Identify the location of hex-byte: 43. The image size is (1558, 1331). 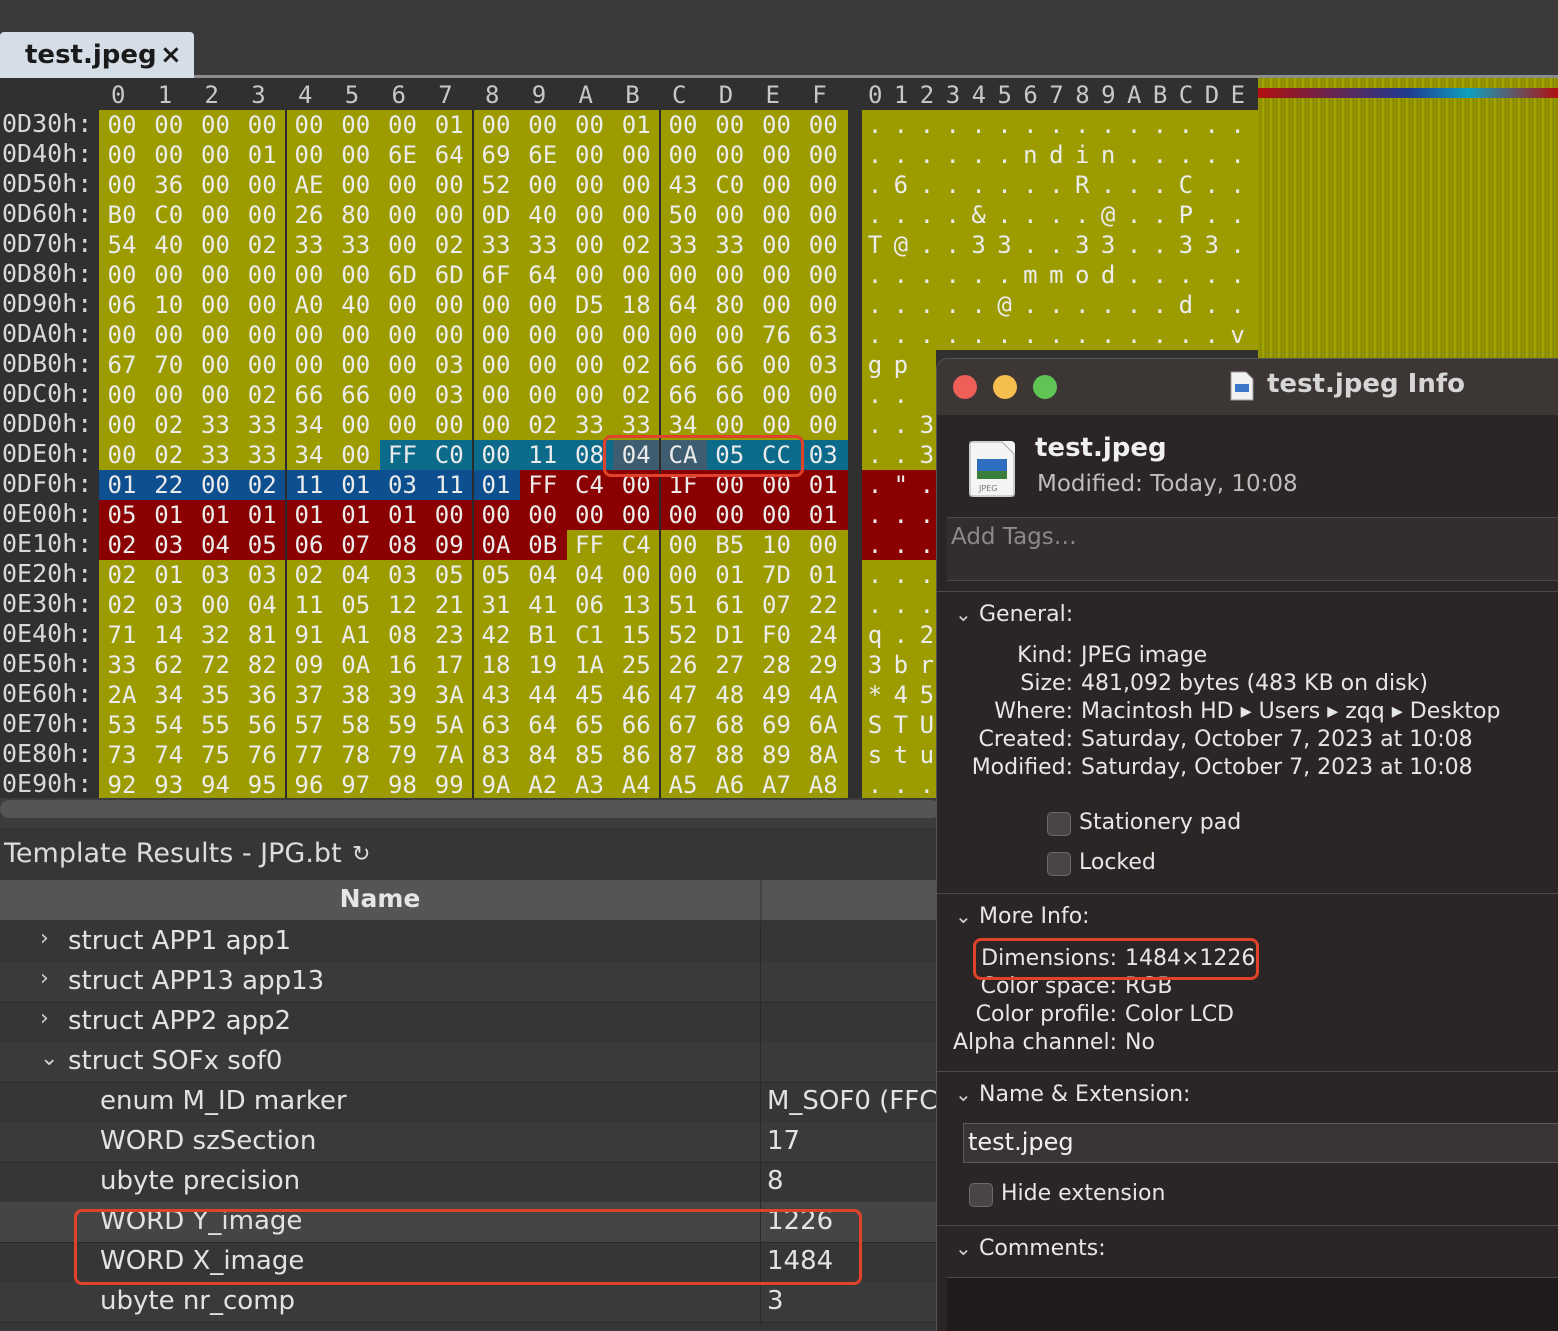
(496, 695).